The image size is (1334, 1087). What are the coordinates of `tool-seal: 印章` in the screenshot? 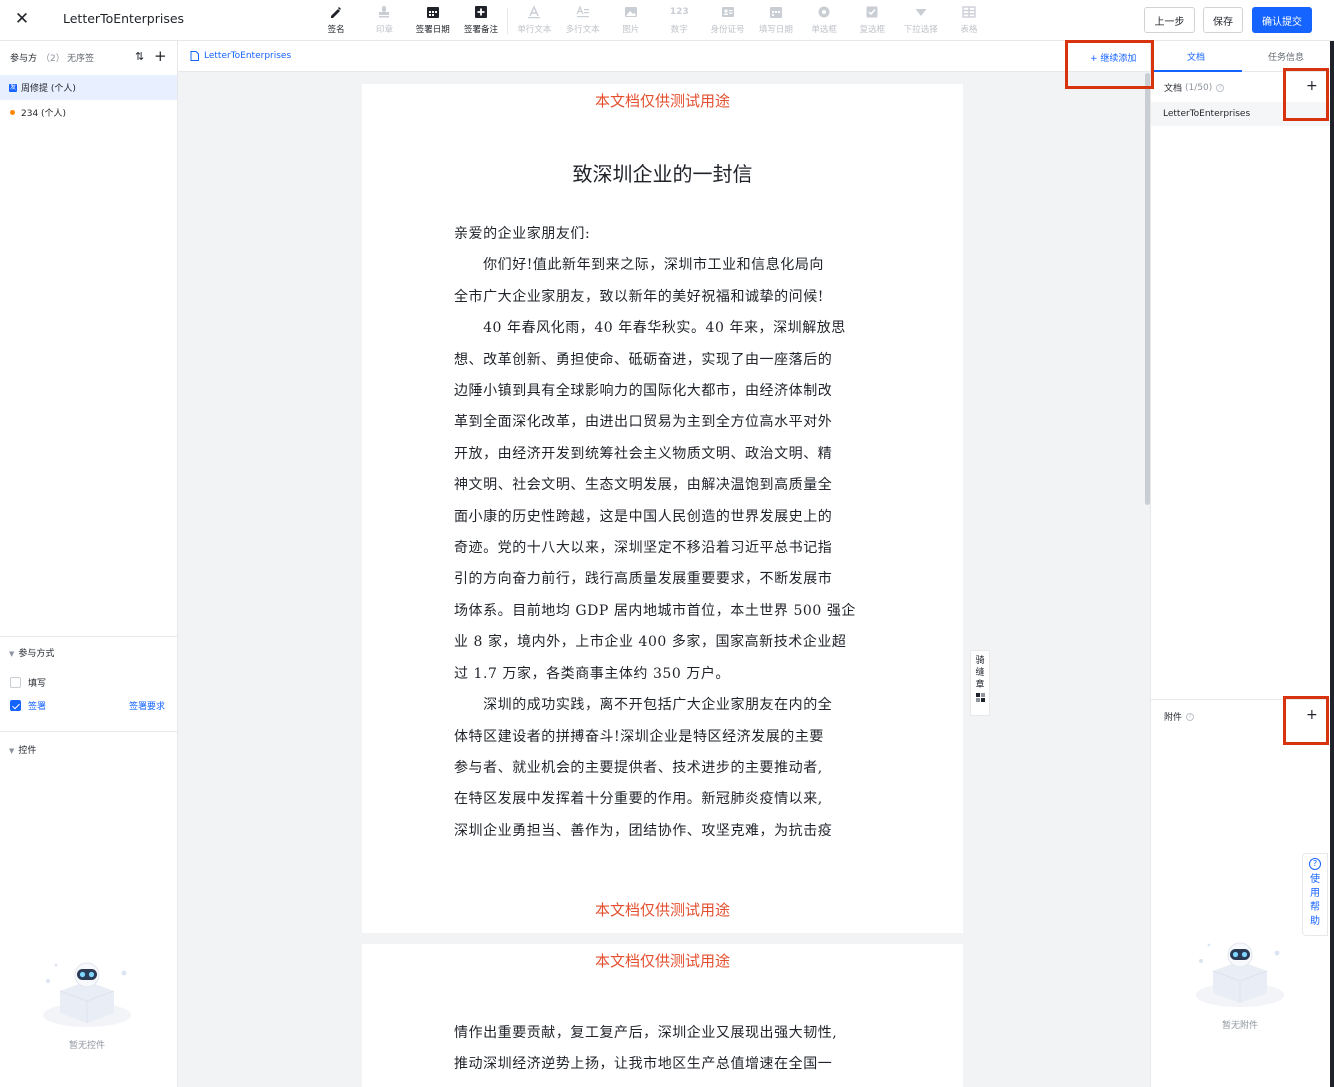 It's located at (384, 20).